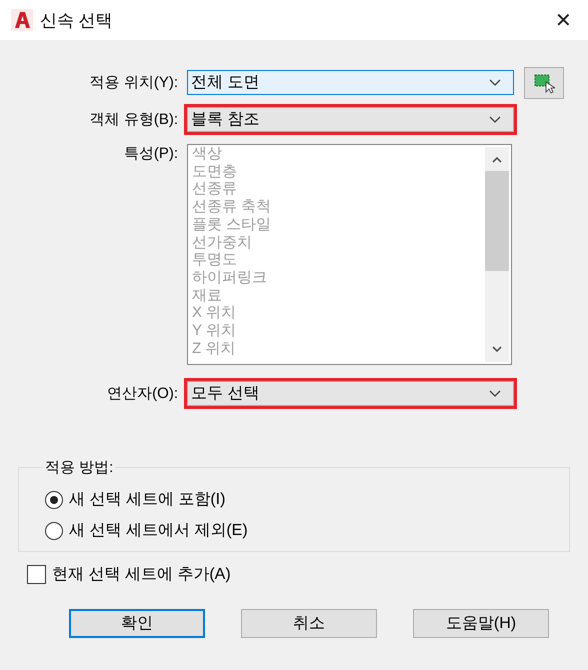  What do you see at coordinates (36, 574) in the screenshot?
I see `checkbox` at bounding box center [36, 574].